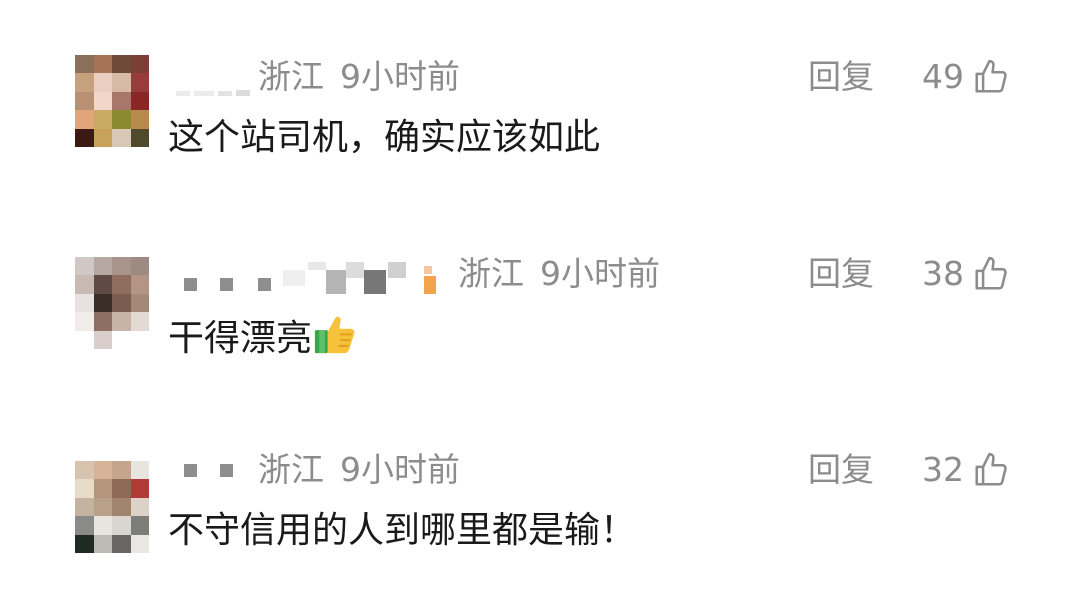 This screenshot has width=1080, height=606. Describe the element at coordinates (240, 338) in the screenshot. I see `comment-text-content: 干得漂亮` at that location.